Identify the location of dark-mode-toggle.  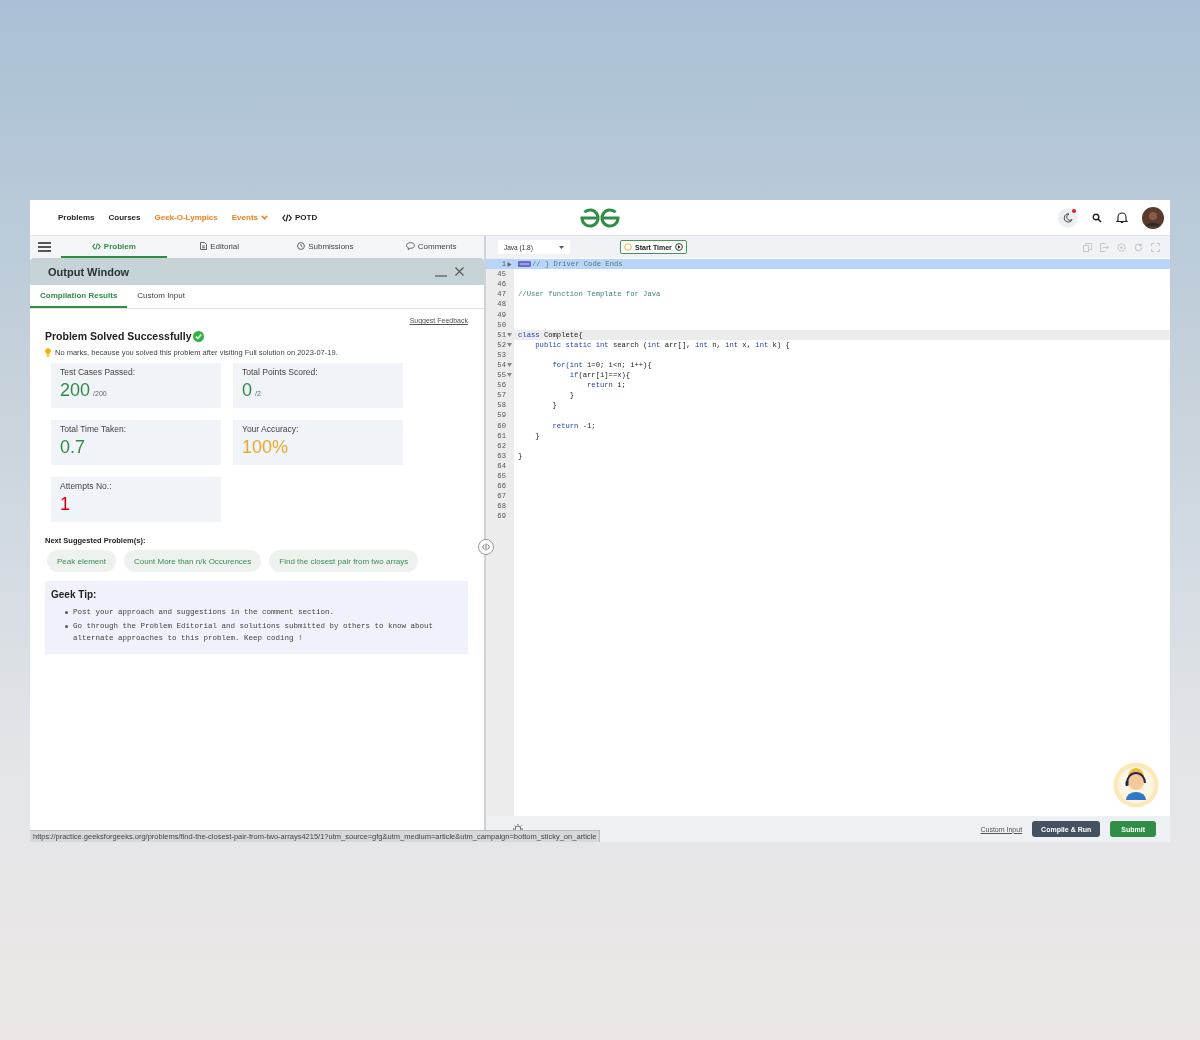
(1068, 217).